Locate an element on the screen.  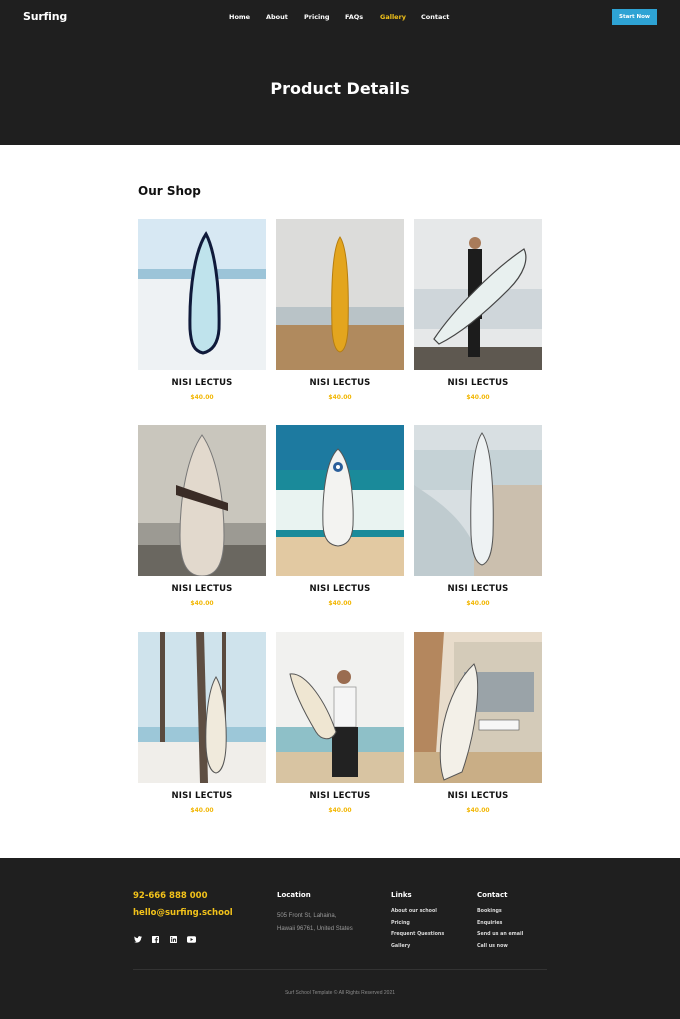
address-line: Hawaii 96761, United States is located at coordinates (315, 928).